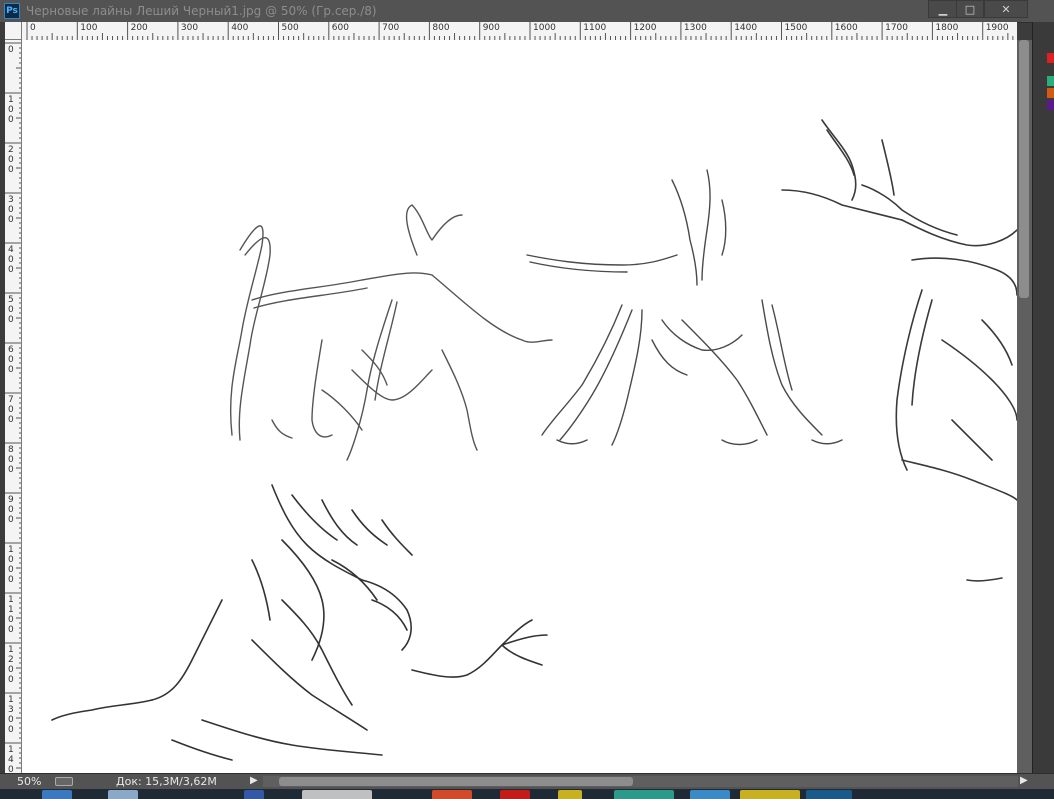  What do you see at coordinates (11, 110) in the screenshot?
I see `ruler-tick-label: 1 0 0` at bounding box center [11, 110].